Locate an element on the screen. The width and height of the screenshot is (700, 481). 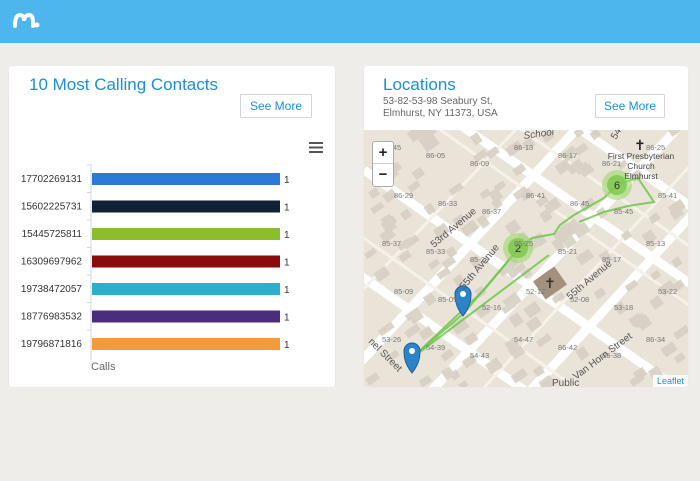
house-number: 85-29 is located at coordinates (479, 259).